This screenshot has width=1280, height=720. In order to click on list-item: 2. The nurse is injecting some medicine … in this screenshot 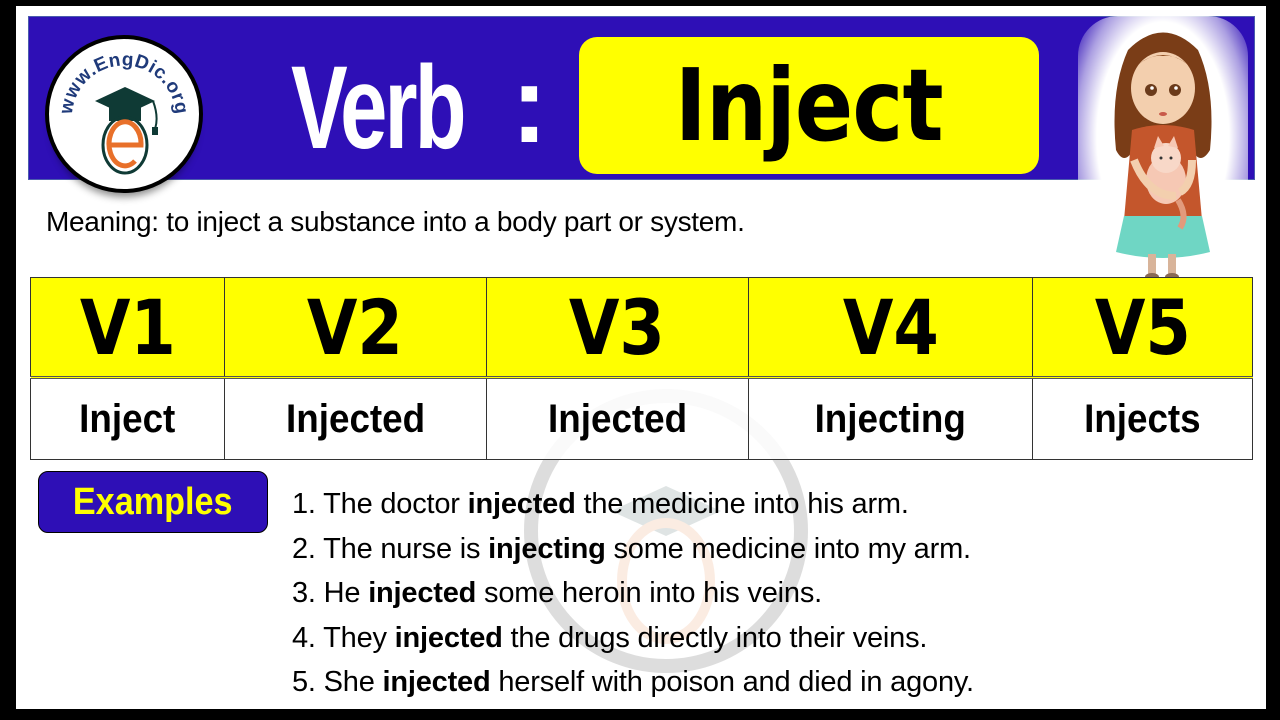, I will do `click(631, 548)`.